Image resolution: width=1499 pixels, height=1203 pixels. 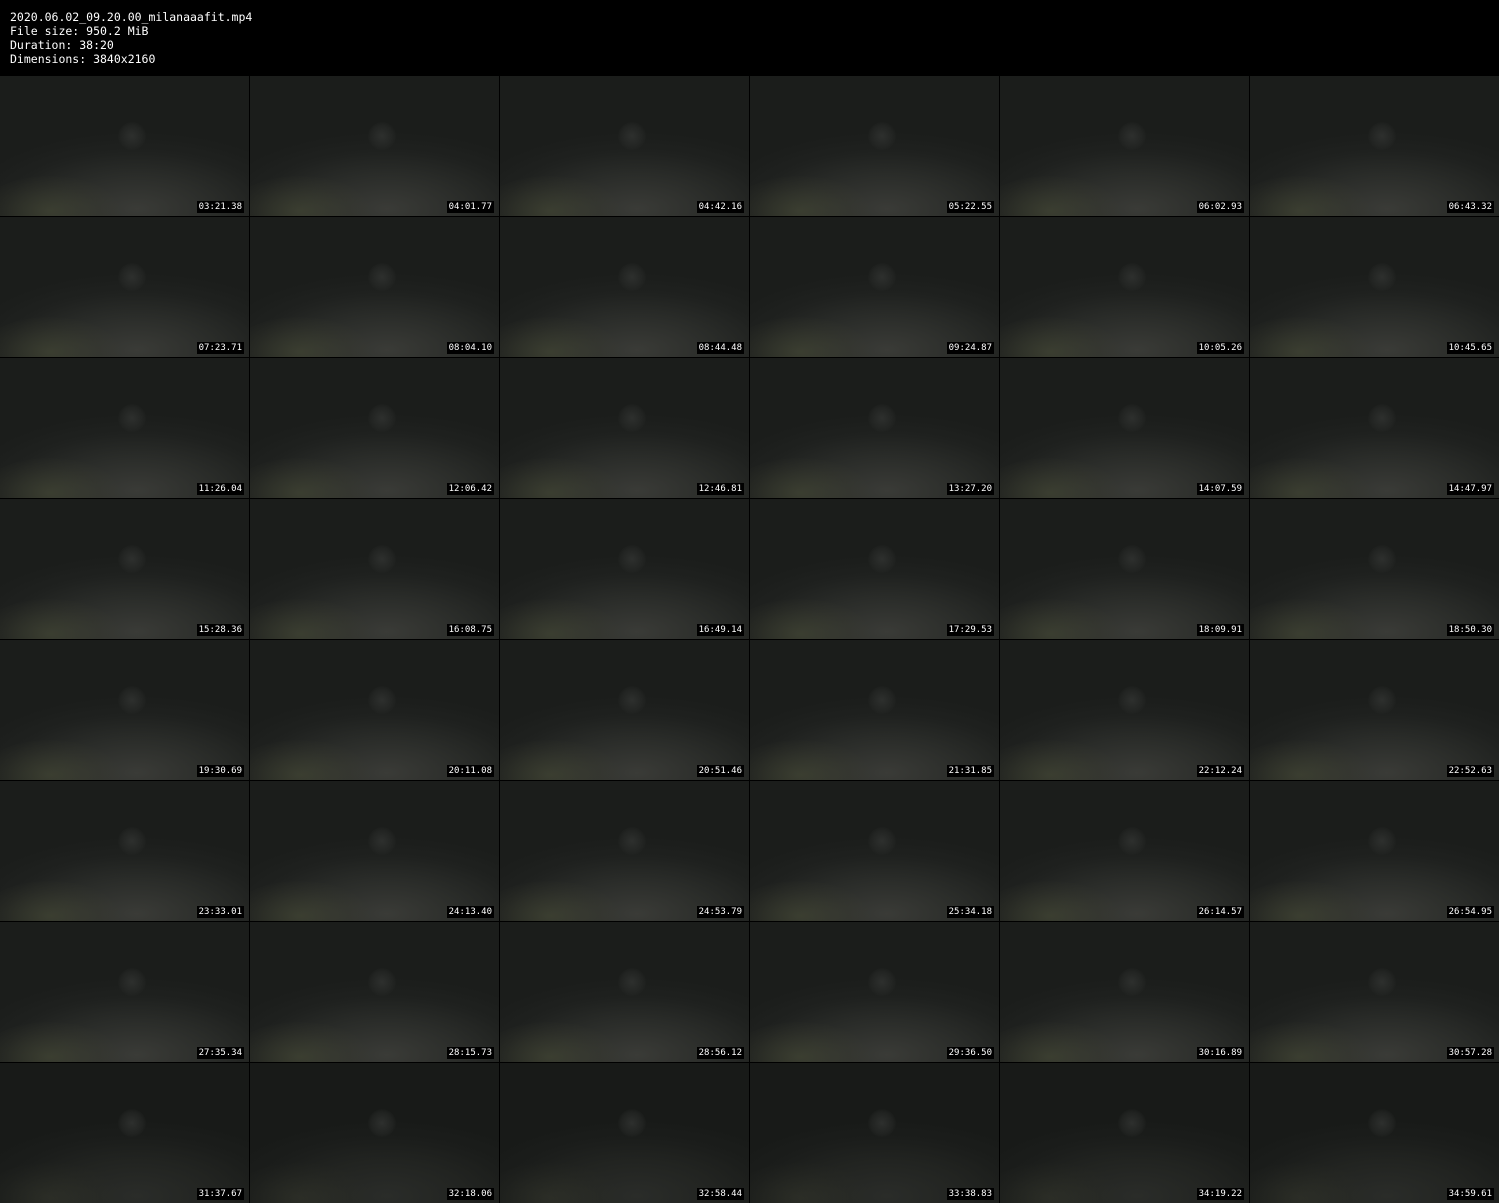 I want to click on video-thumbnail: 16:49.14, so click(x=624, y=569).